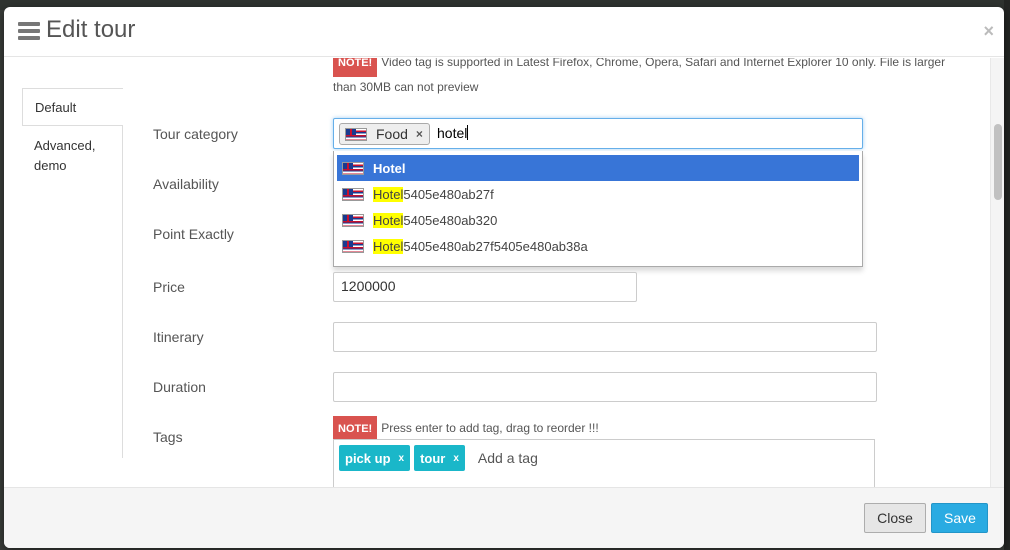 The image size is (1010, 550). Describe the element at coordinates (355, 67) in the screenshot. I see `note-badge: NOTE!` at that location.